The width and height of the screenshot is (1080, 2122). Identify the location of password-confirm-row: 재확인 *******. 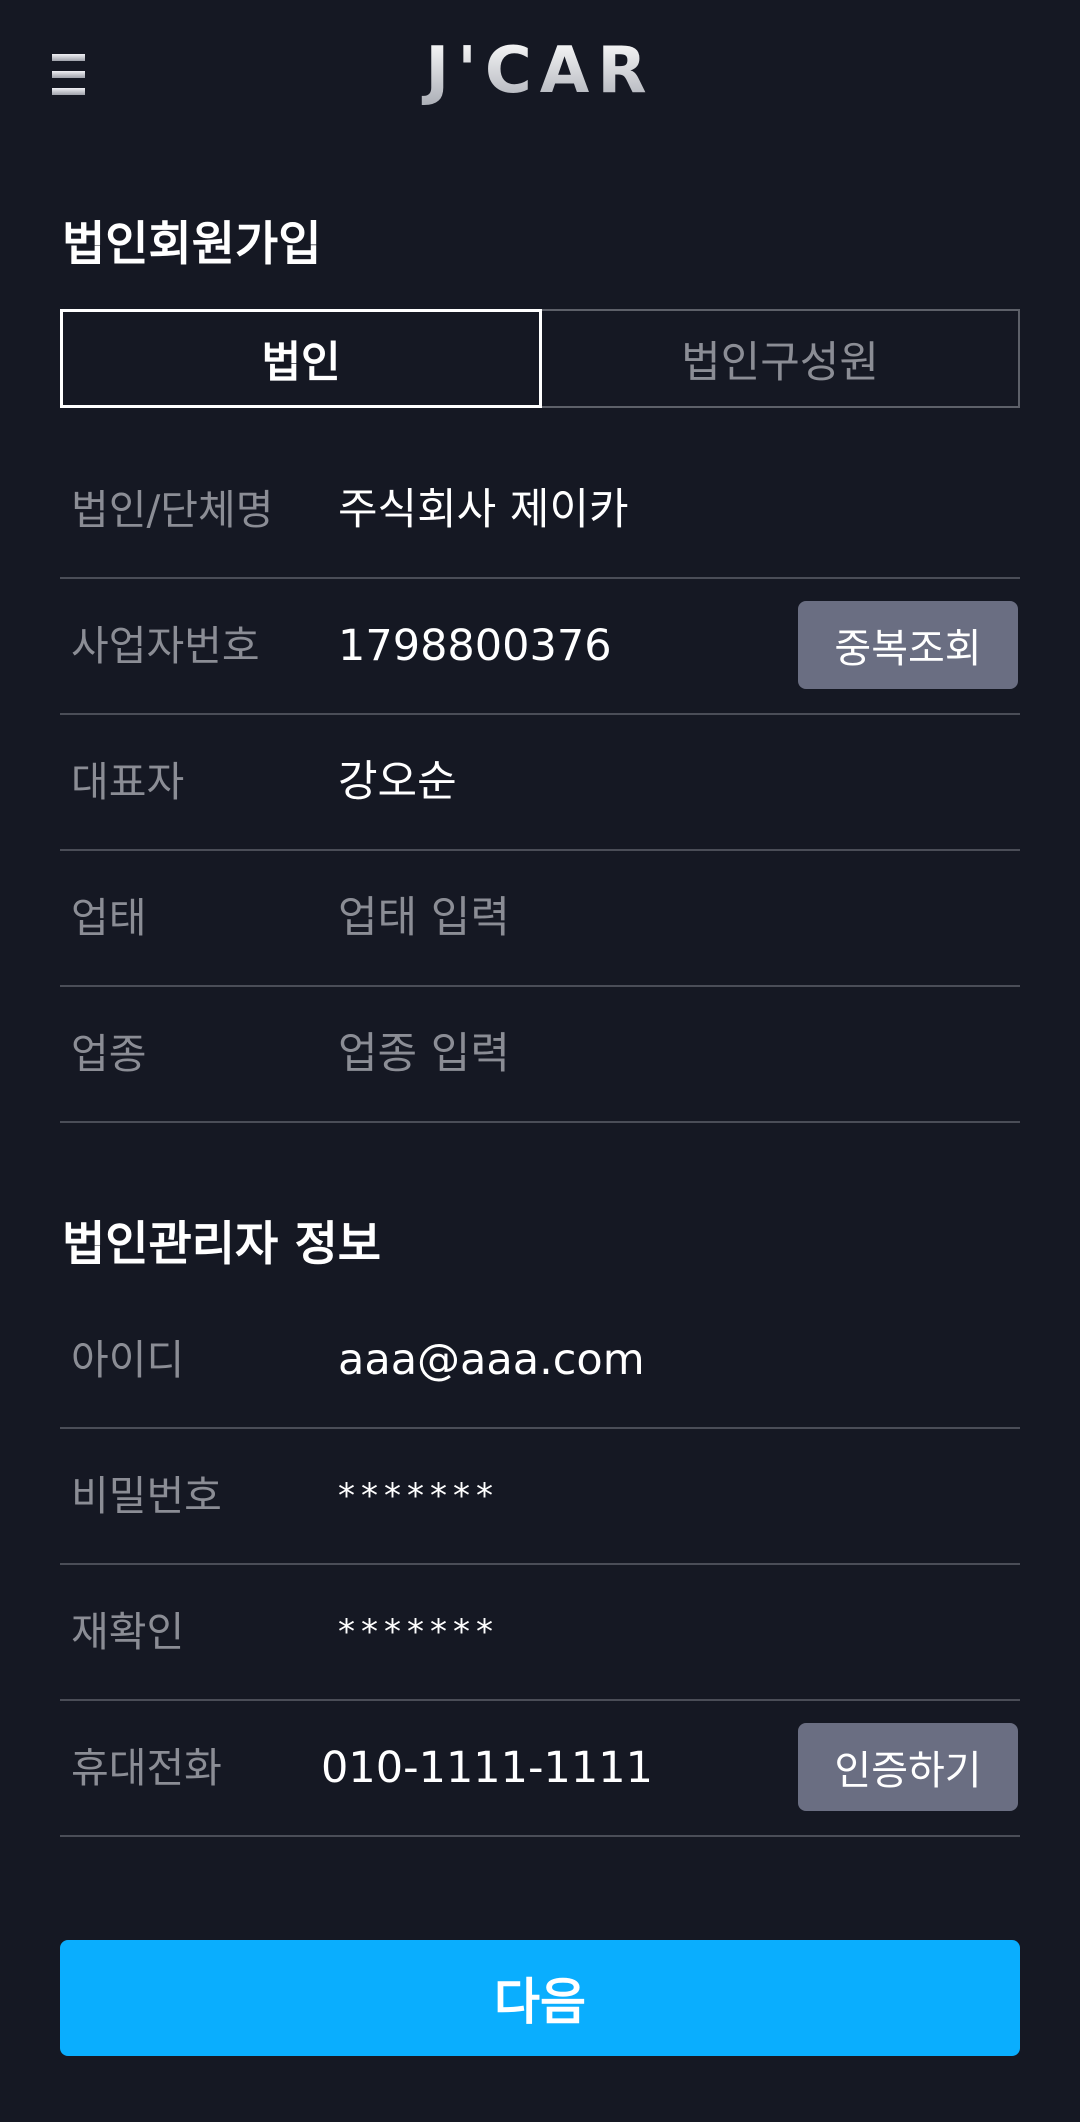
(540, 1633).